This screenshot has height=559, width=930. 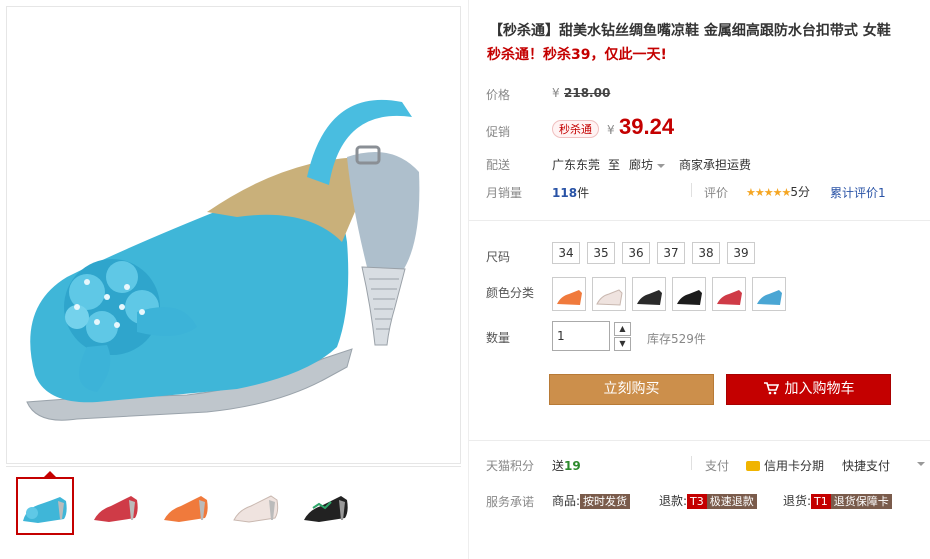 I want to click on color-option-blue, so click(x=769, y=294).